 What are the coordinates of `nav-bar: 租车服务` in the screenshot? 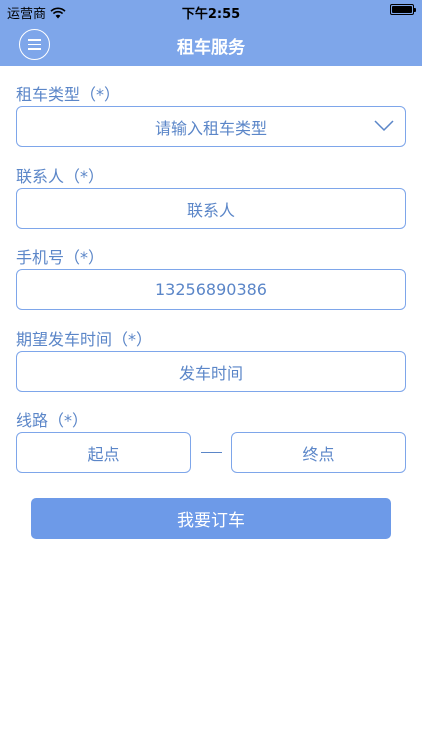 It's located at (211, 44).